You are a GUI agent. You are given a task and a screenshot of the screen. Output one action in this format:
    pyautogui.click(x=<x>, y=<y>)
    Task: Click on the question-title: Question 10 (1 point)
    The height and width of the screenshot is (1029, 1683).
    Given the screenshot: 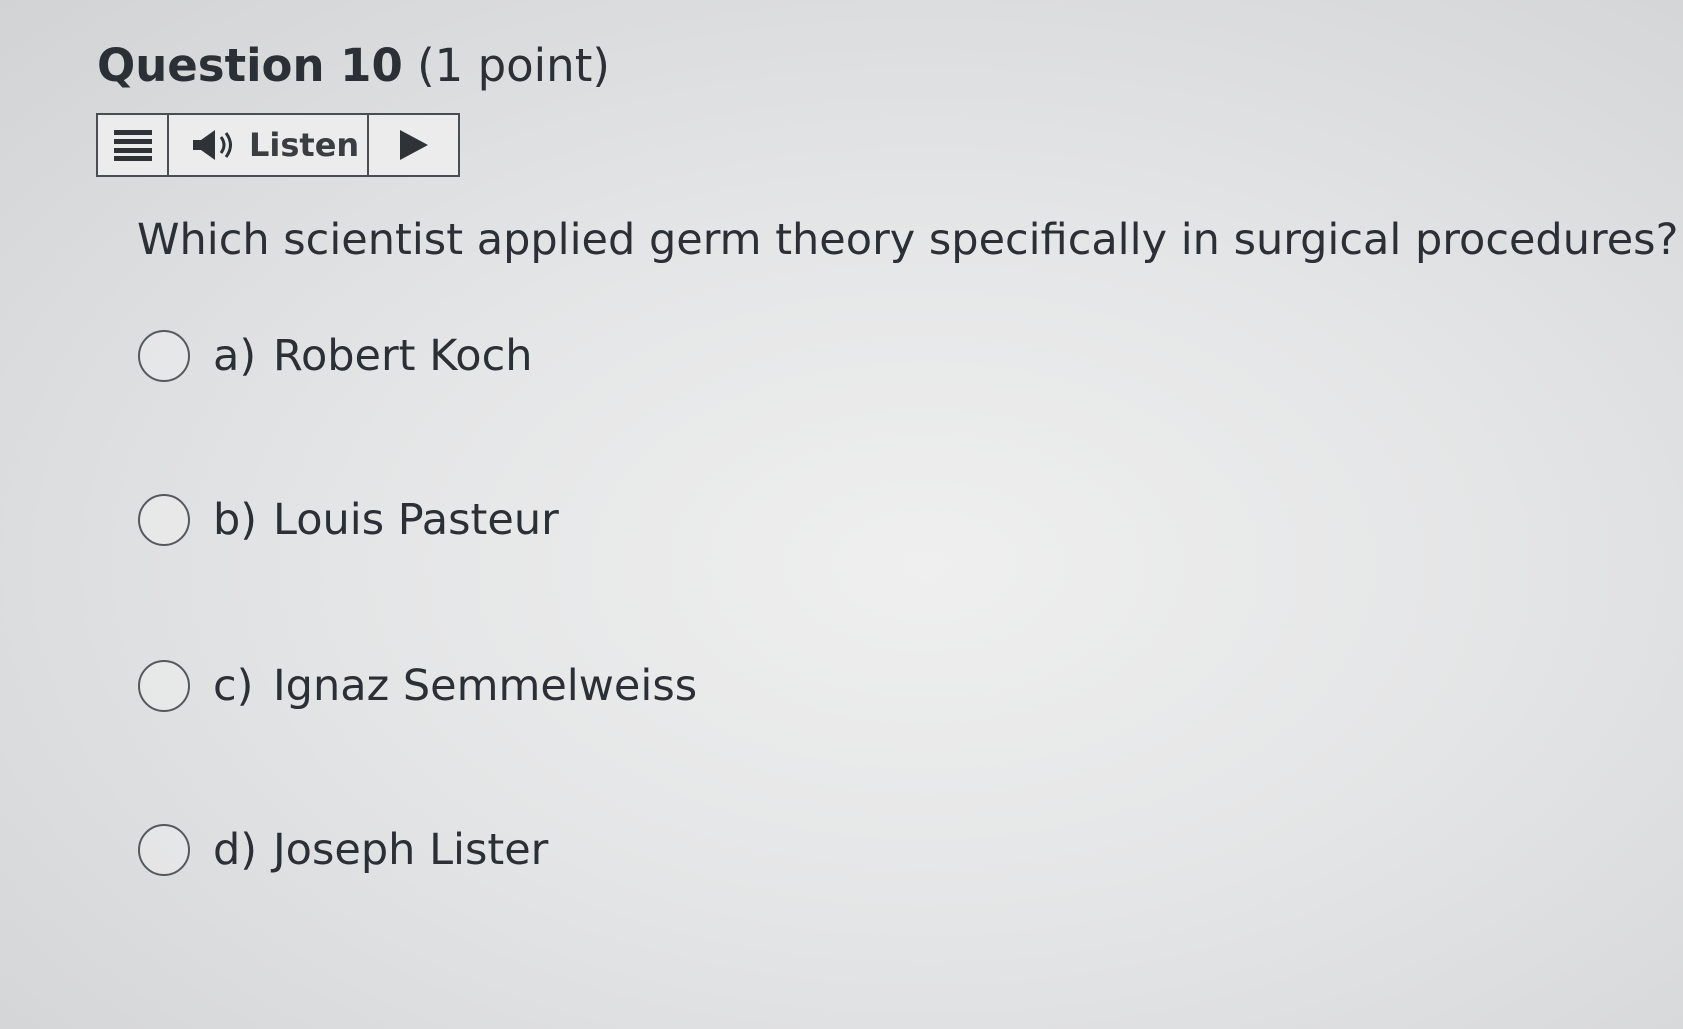 What is the action you would take?
    pyautogui.click(x=353, y=66)
    